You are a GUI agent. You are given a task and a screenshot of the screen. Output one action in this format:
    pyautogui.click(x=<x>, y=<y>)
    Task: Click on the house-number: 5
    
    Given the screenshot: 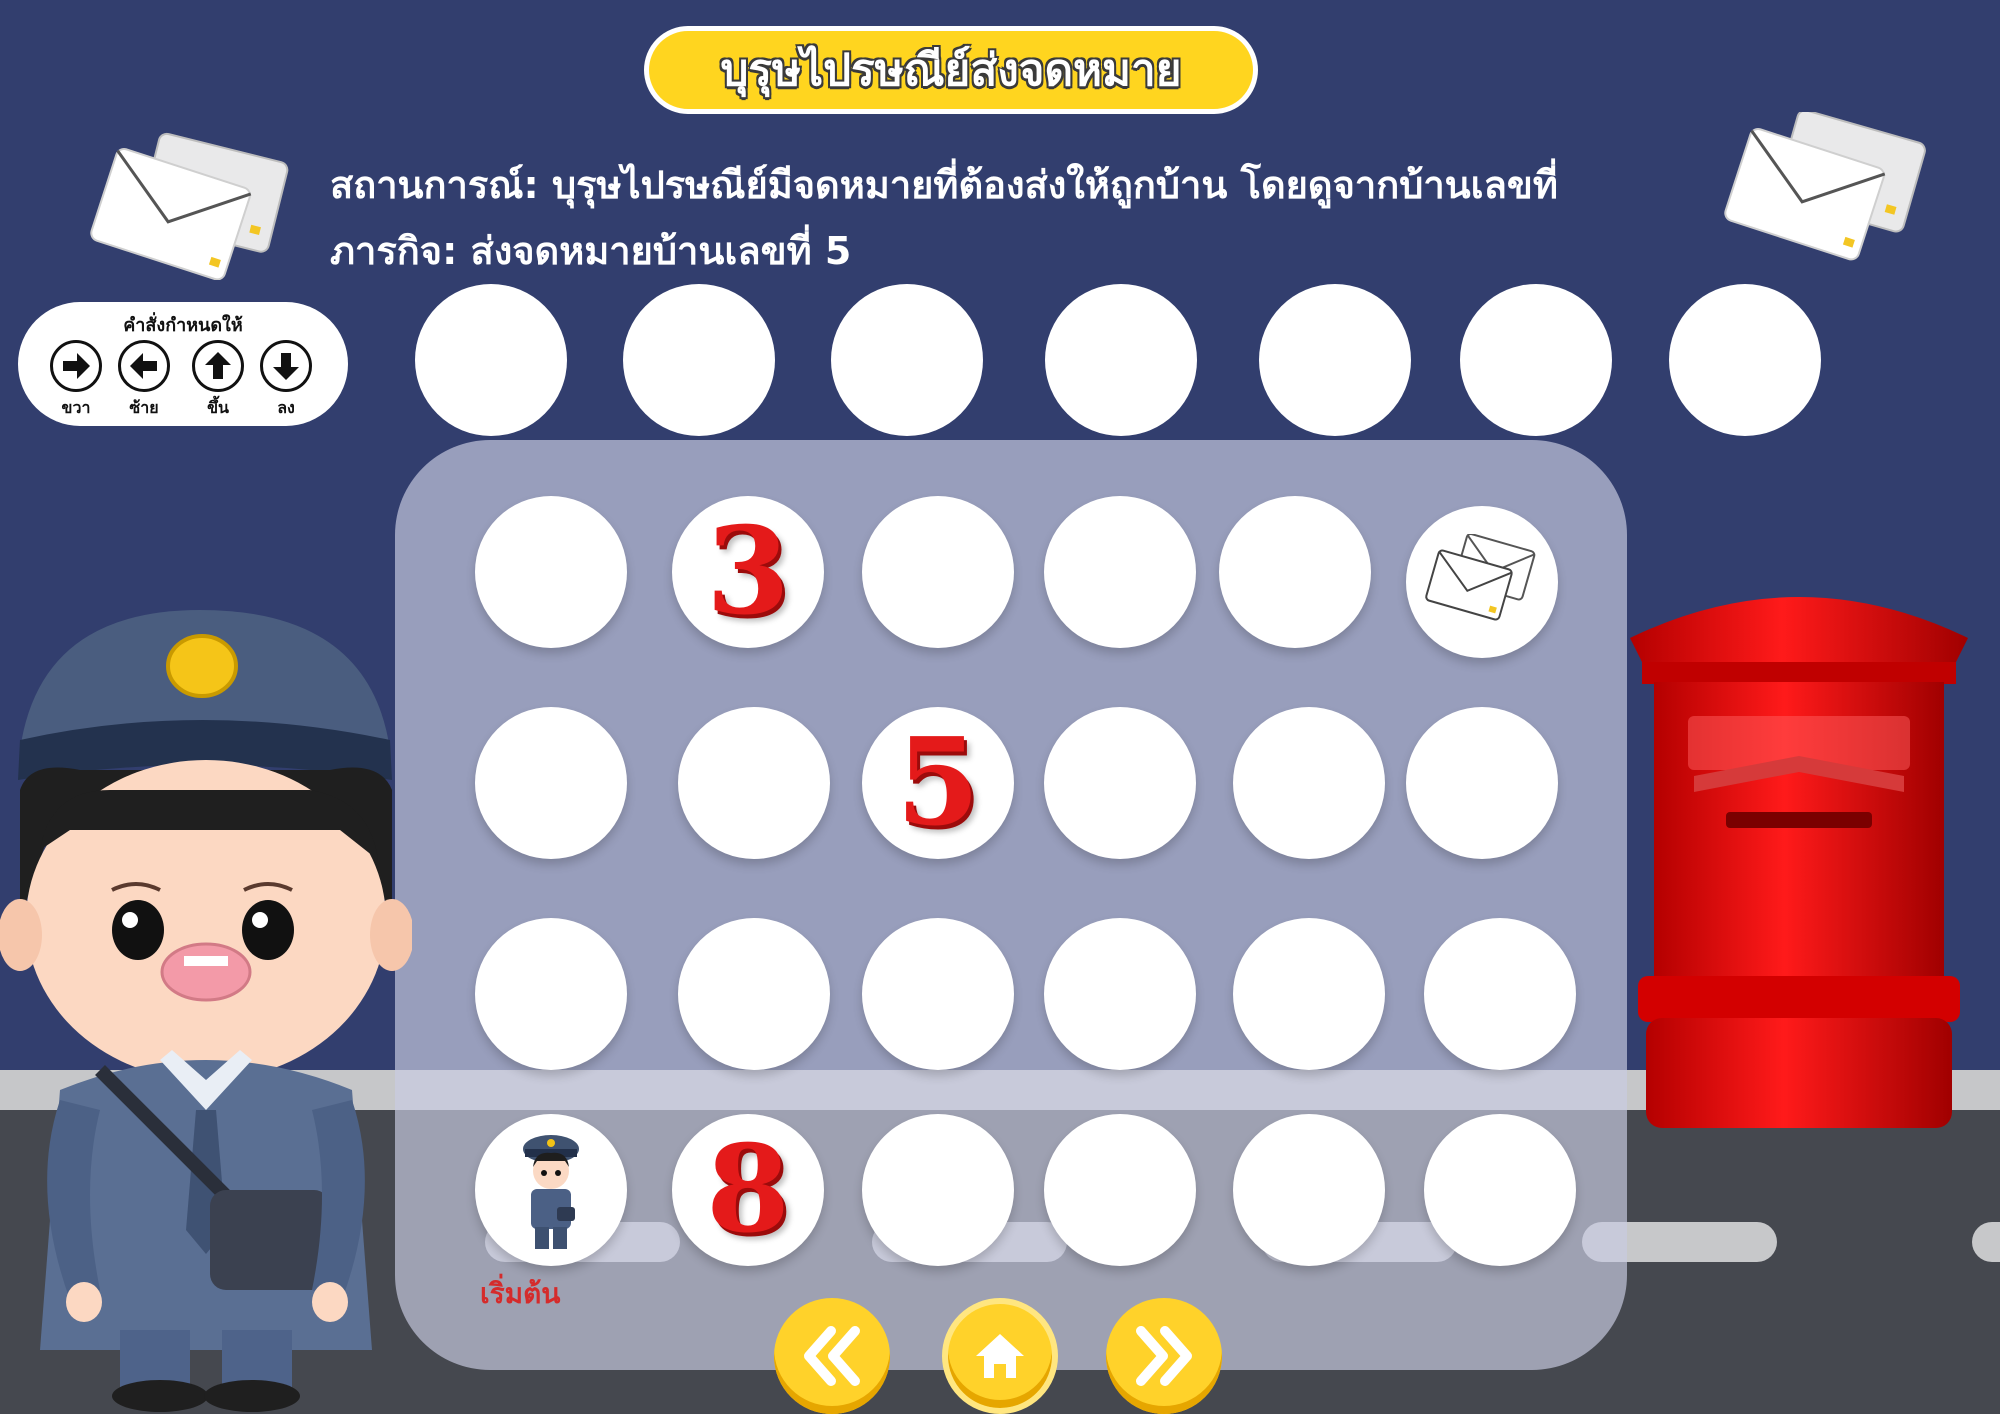 What is the action you would take?
    pyautogui.click(x=938, y=782)
    